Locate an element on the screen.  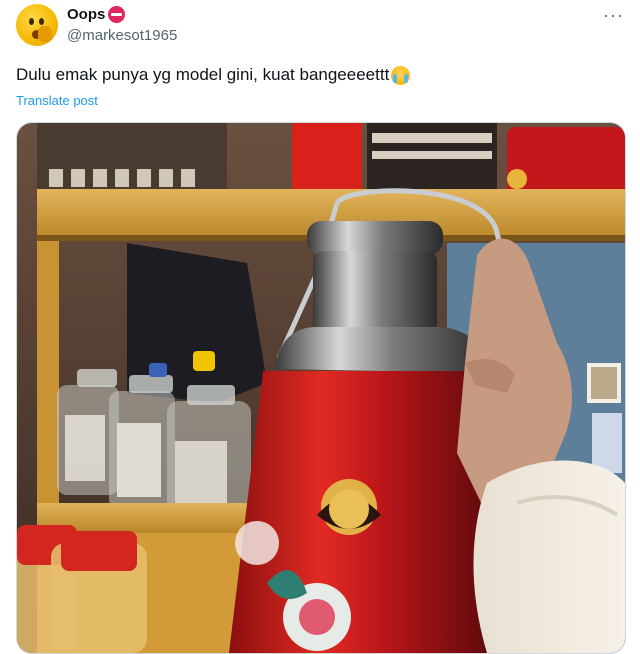
author-handle: @markesot1965 is located at coordinates (122, 35).